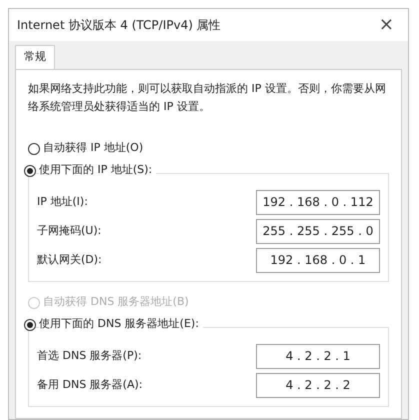 This screenshot has height=420, width=419. Describe the element at coordinates (318, 356) in the screenshot. I see `ip-address-field: 4 . 2 . 2 . 1` at that location.